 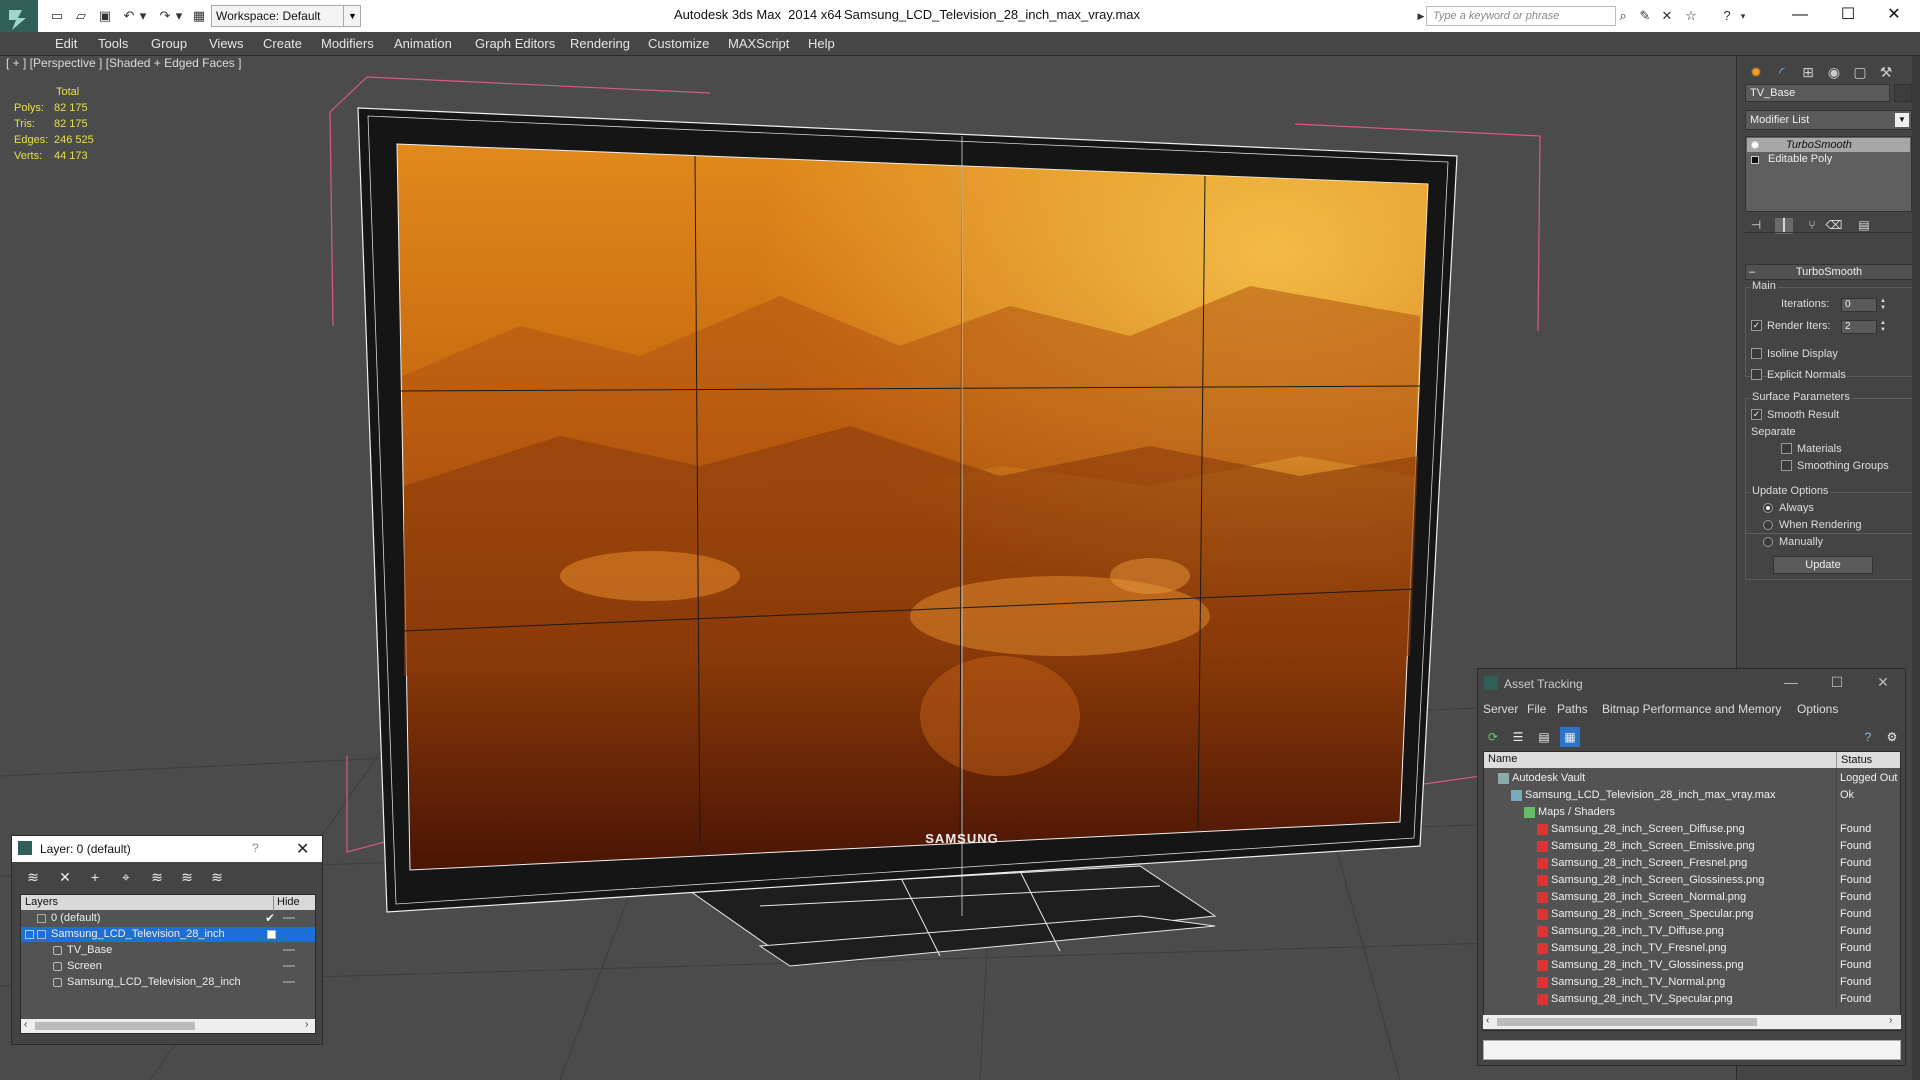 What do you see at coordinates (423, 43) in the screenshot?
I see `menu-animation: Animation` at bounding box center [423, 43].